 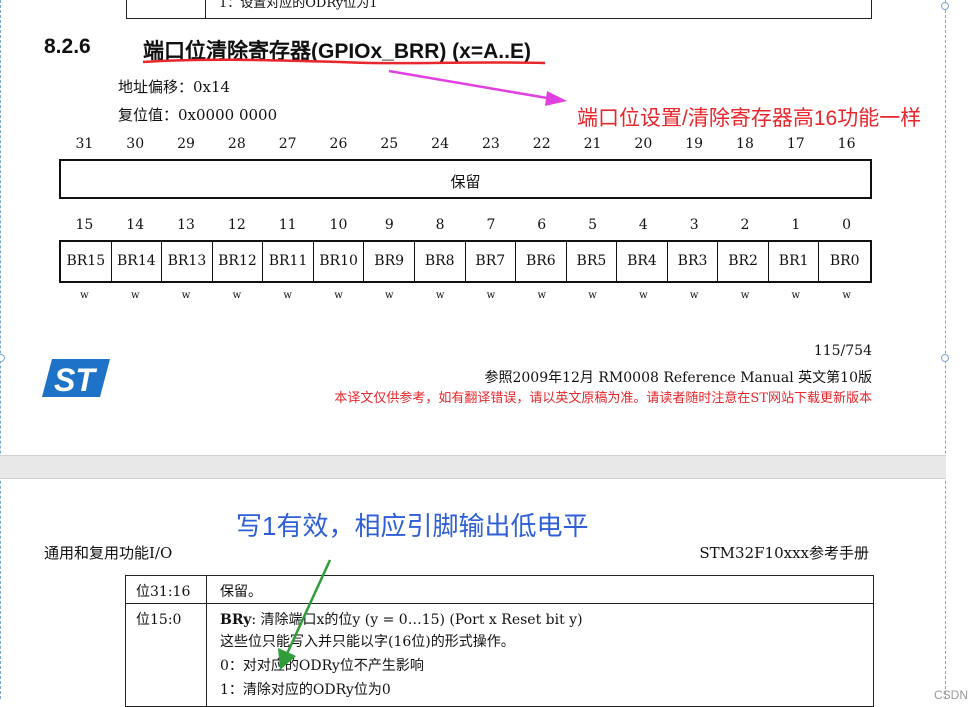 I want to click on bit-number: 29, so click(x=186, y=144).